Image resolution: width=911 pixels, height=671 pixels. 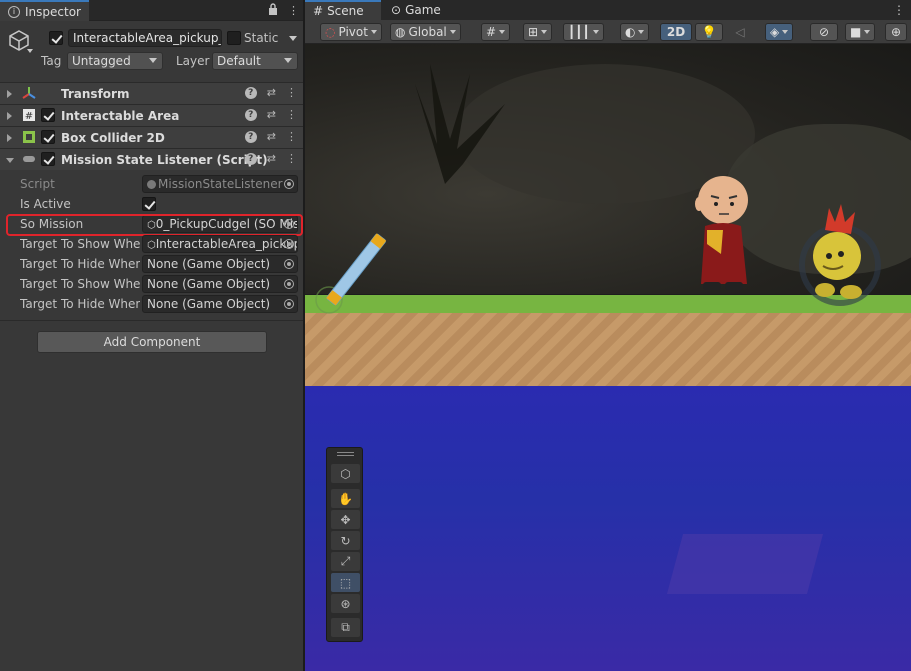 What do you see at coordinates (345, 561) in the screenshot?
I see `scale-tool: ⤢` at bounding box center [345, 561].